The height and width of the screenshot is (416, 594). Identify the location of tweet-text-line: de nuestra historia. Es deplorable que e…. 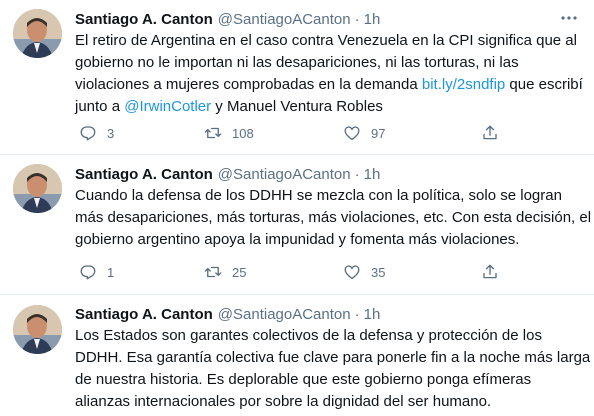
(330, 380).